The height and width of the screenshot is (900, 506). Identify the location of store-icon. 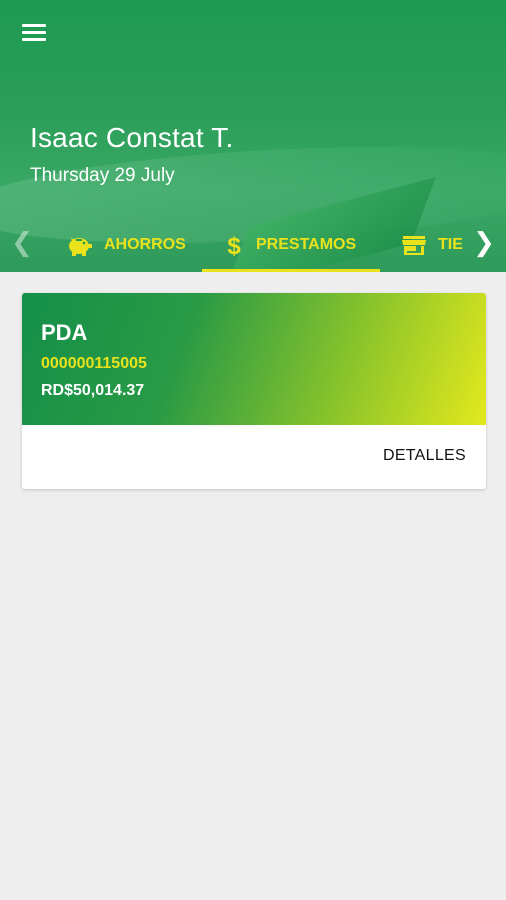
(414, 245).